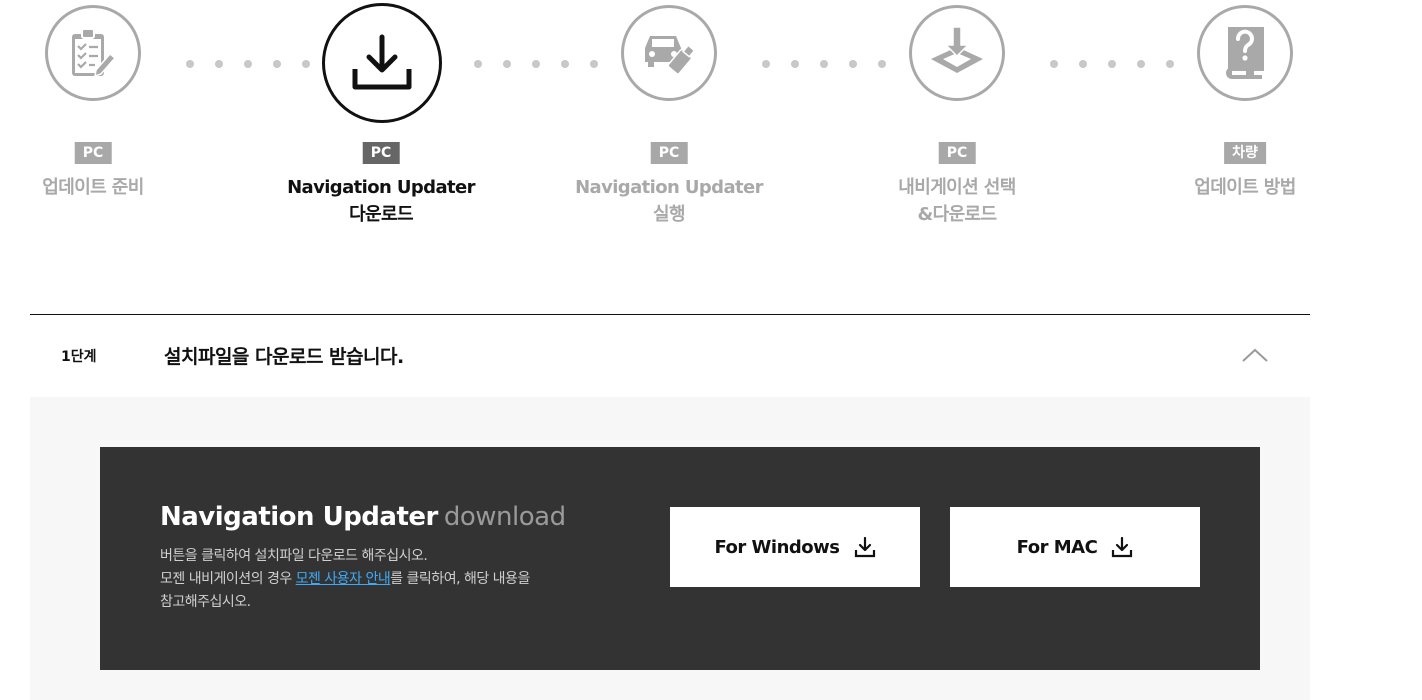  I want to click on step-5-label: 업데이트 방법, so click(1245, 187).